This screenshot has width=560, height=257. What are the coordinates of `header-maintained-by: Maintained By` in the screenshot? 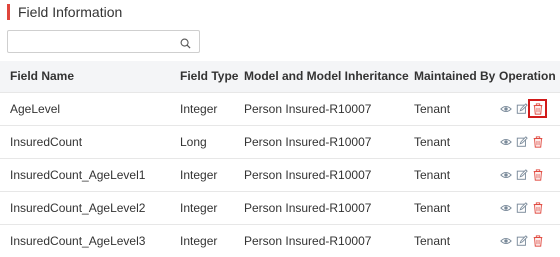 It's located at (455, 76).